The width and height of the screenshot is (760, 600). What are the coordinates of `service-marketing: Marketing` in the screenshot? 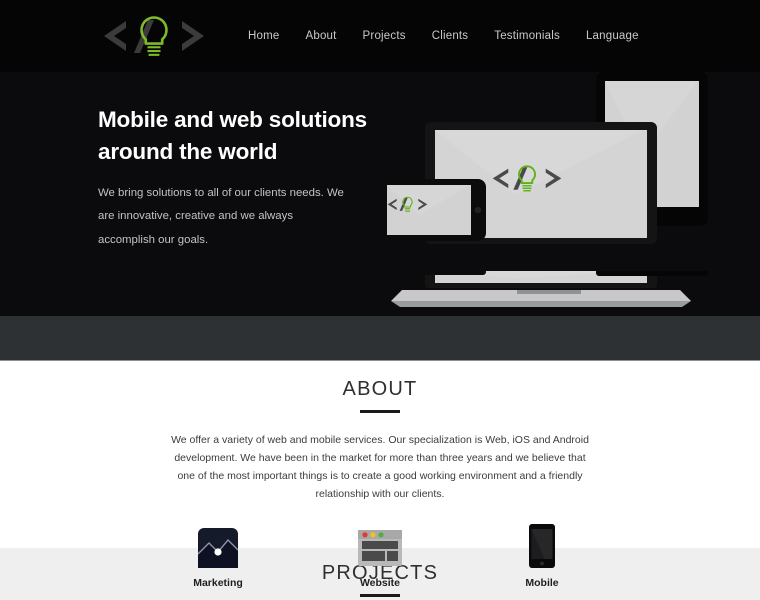 It's located at (218, 554).